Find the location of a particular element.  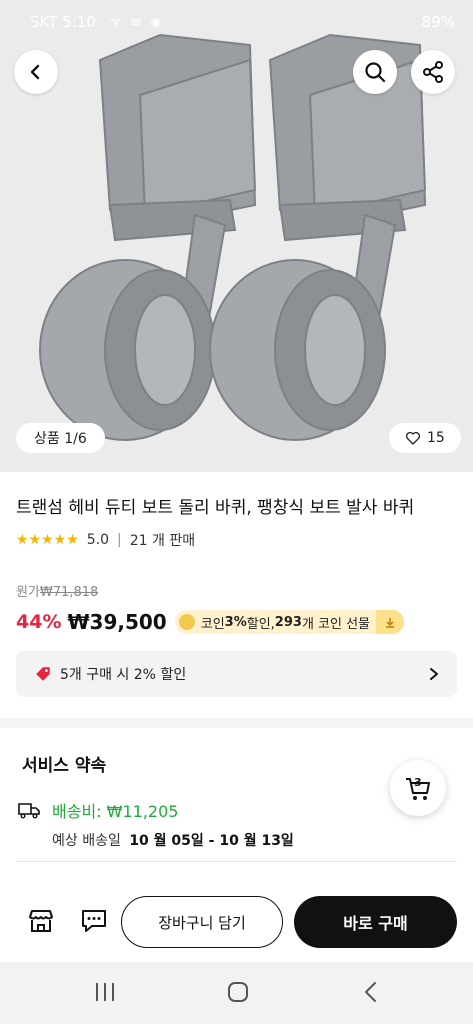

product-title: 트랜섬 헤비 듀티 보트 돌리 바퀴, 팽창식 보트 발사 바퀴 is located at coordinates (215, 508).